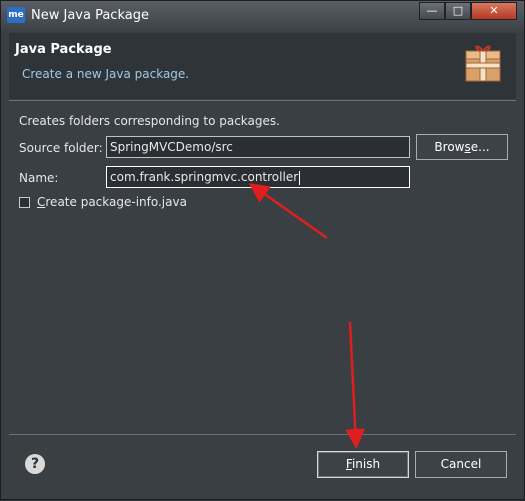 The image size is (525, 501). Describe the element at coordinates (307, 316) in the screenshot. I see `annotation-arrows` at that location.